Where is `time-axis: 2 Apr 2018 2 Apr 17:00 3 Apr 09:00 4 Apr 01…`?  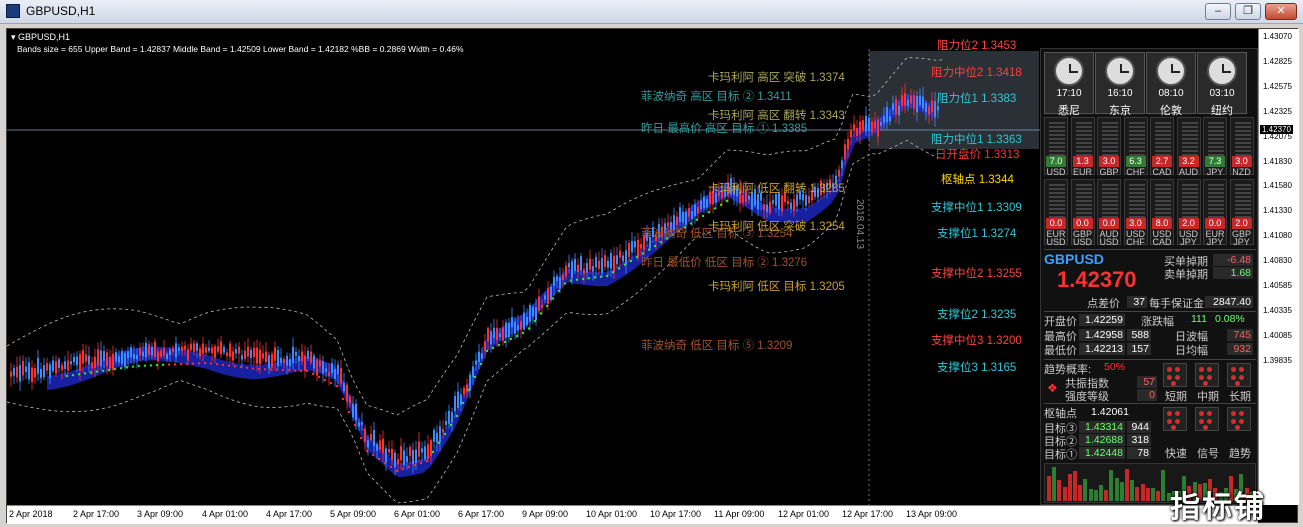
time-axis: 2 Apr 2018 2 Apr 17:00 3 Apr 09:00 4 Apr 01… is located at coordinates (632, 514).